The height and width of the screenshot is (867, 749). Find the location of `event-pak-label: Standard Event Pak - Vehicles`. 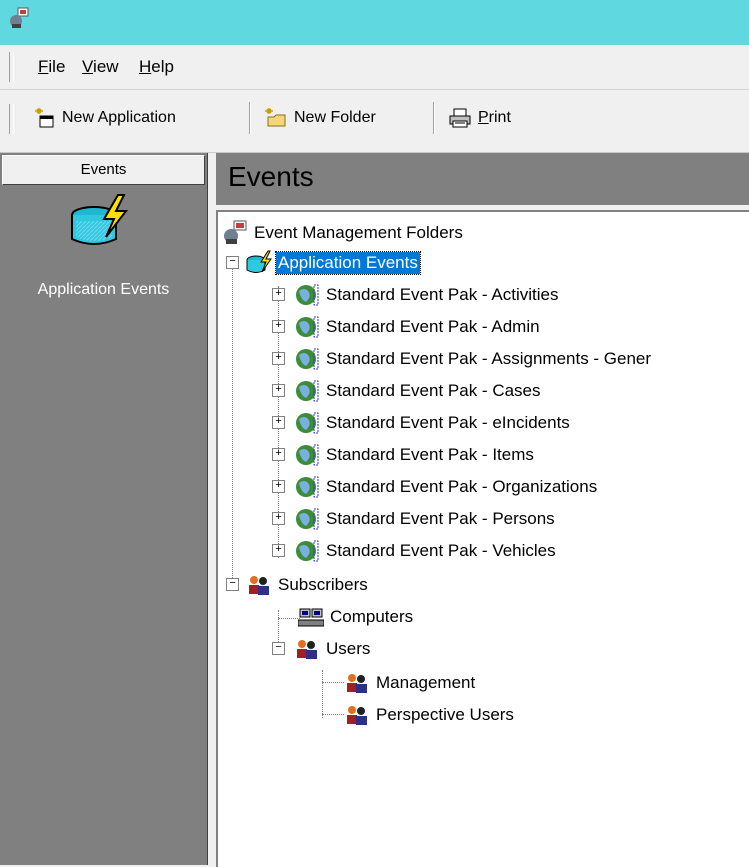

event-pak-label: Standard Event Pak - Vehicles is located at coordinates (441, 550).